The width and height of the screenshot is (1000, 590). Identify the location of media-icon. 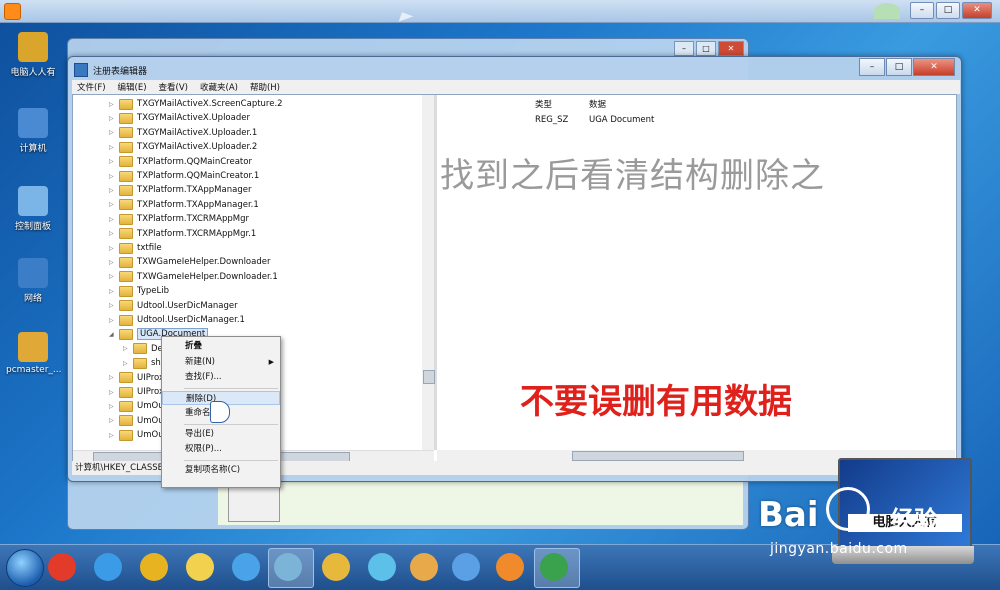
(510, 567).